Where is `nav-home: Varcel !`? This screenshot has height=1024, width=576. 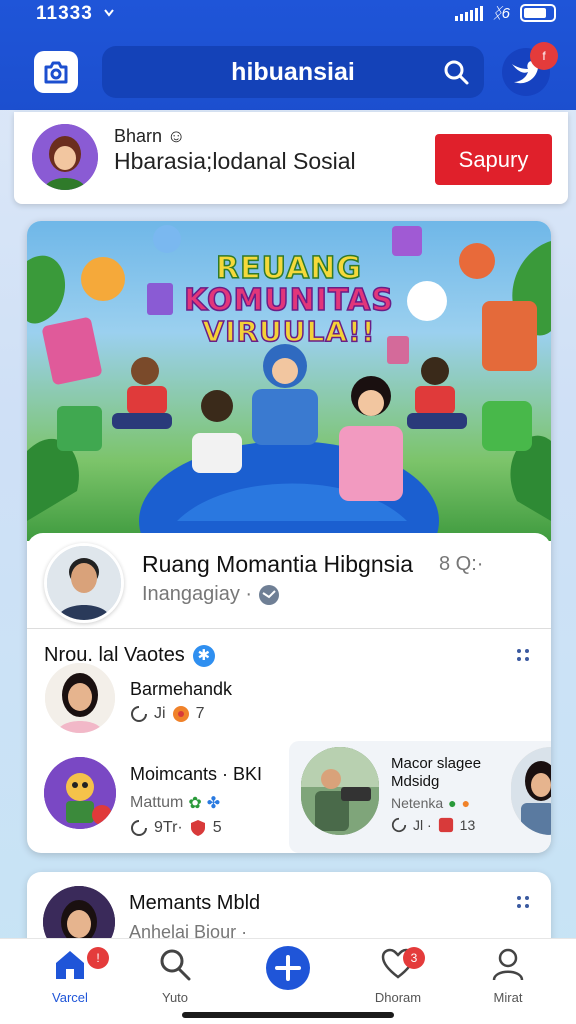
nav-home: Varcel ! is located at coordinates (70, 976).